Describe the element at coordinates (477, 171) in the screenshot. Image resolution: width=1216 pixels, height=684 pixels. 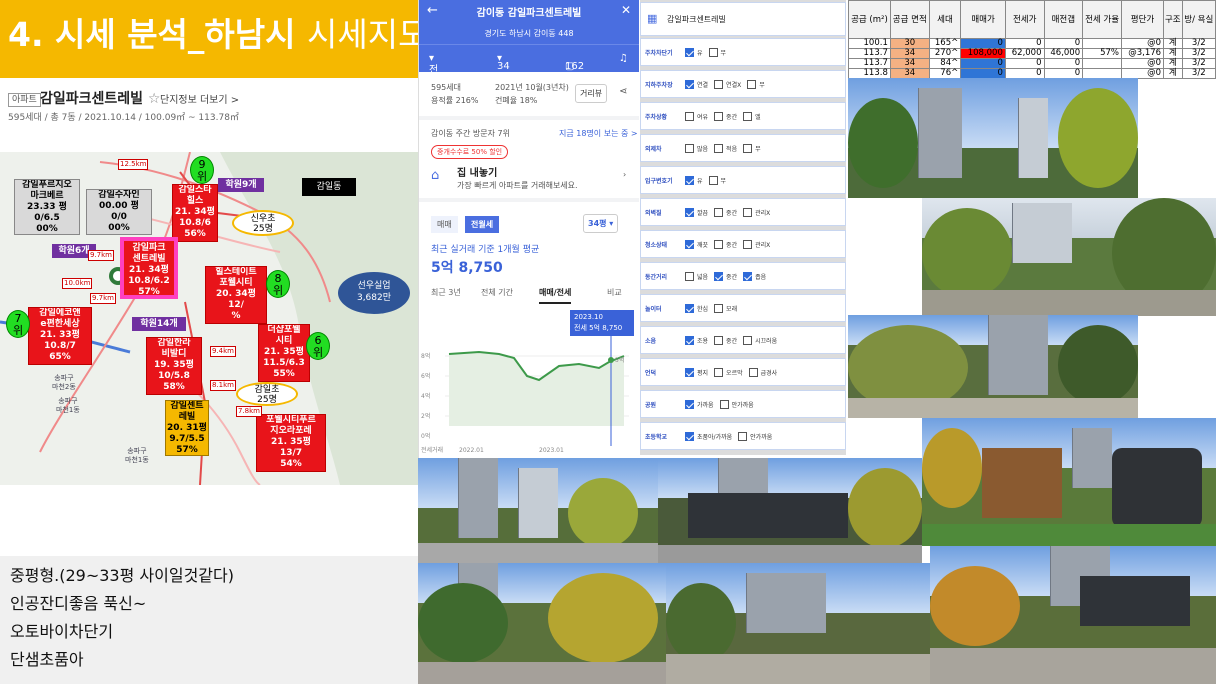
I see `sell-home-title: 집 내놓기` at that location.